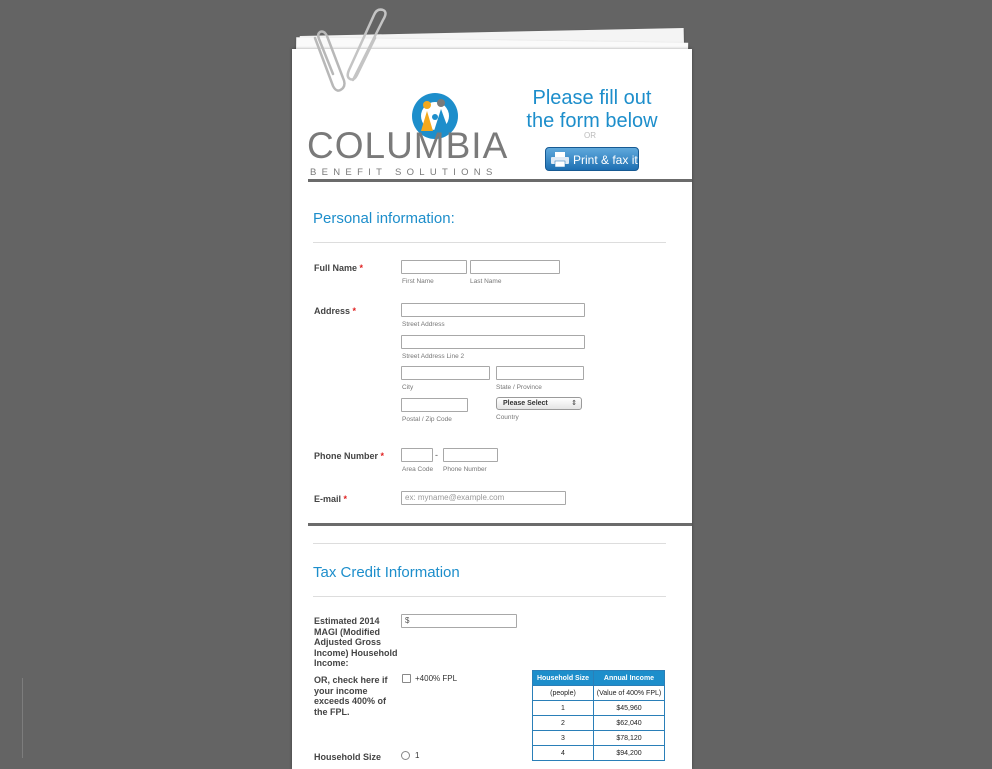 This screenshot has height=769, width=992. I want to click on full-name-label: Full Name *, so click(339, 268).